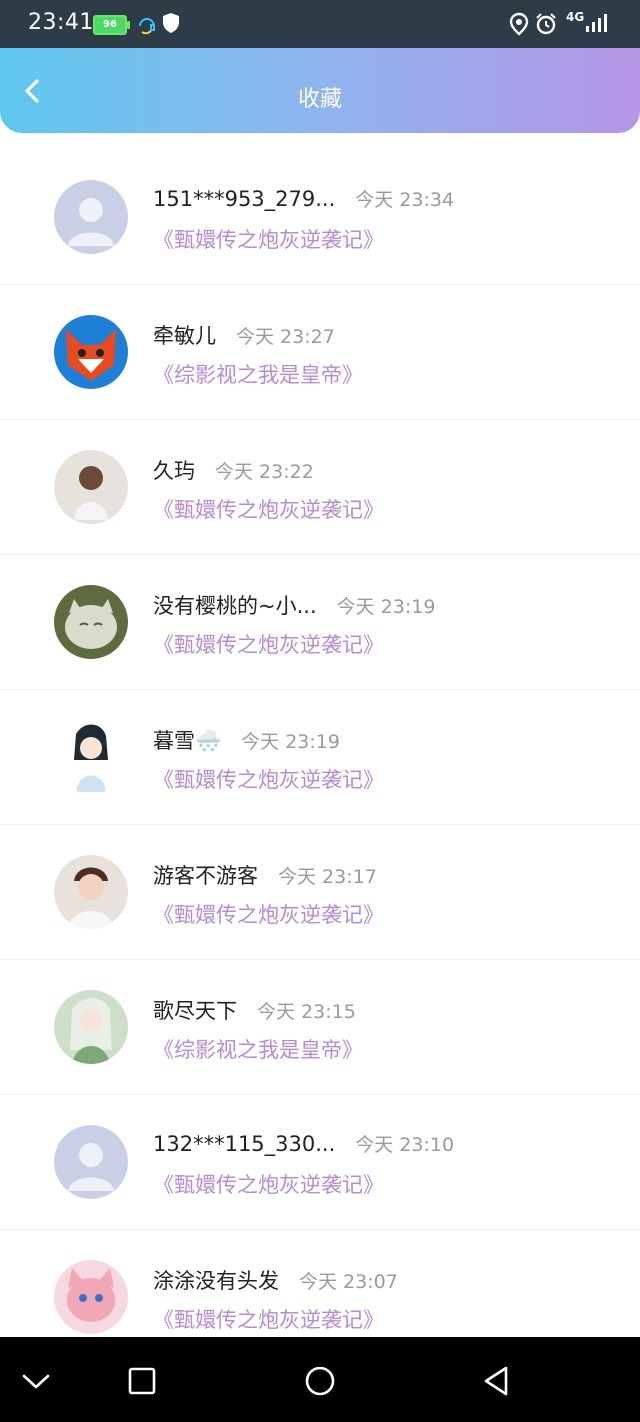 Image resolution: width=640 pixels, height=1422 pixels. What do you see at coordinates (320, 622) in the screenshot?
I see `list-item: 没有樱桃的~小... 今天 23:19 《甄嬛传之炮灰逆袭记》` at bounding box center [320, 622].